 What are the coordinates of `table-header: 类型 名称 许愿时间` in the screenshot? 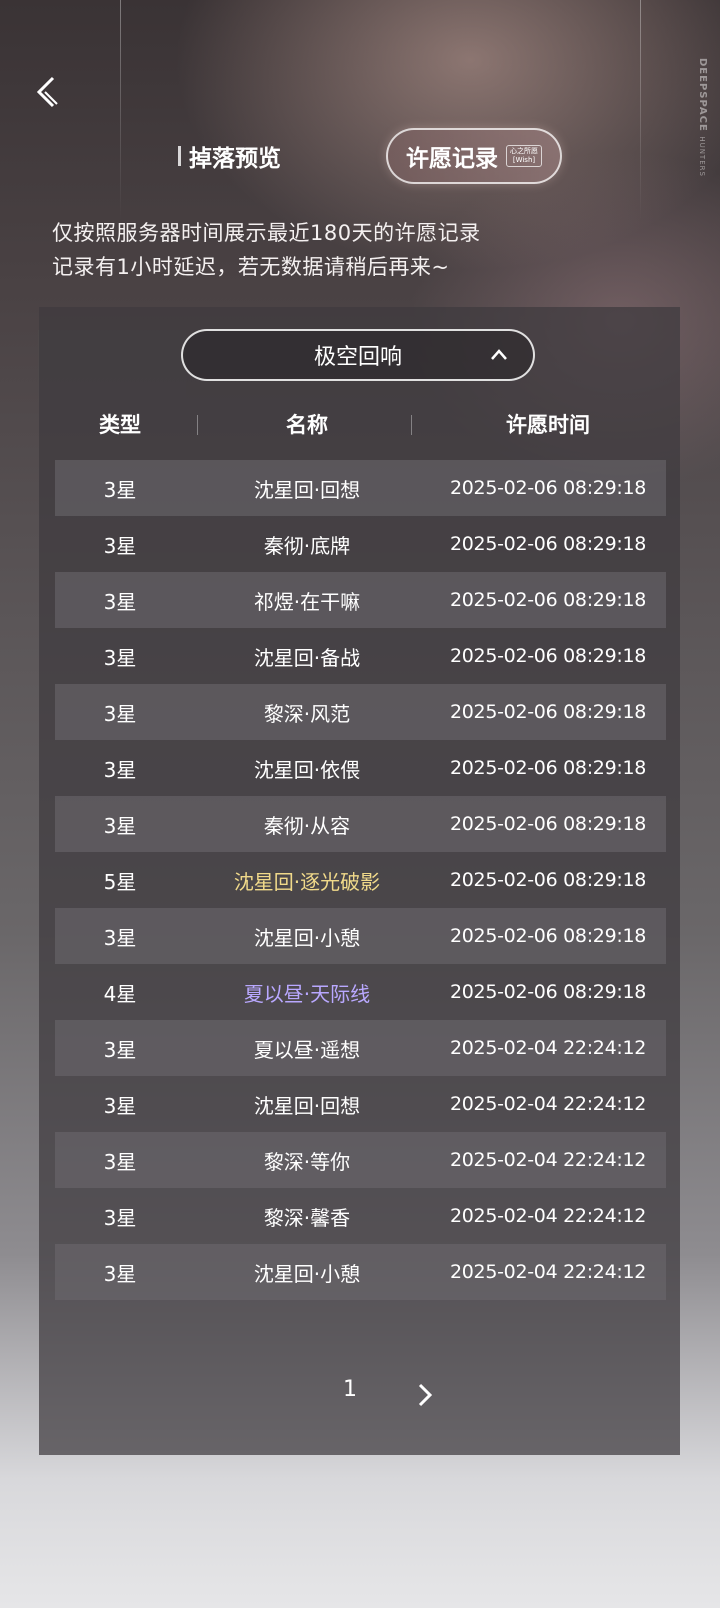 It's located at (359, 425).